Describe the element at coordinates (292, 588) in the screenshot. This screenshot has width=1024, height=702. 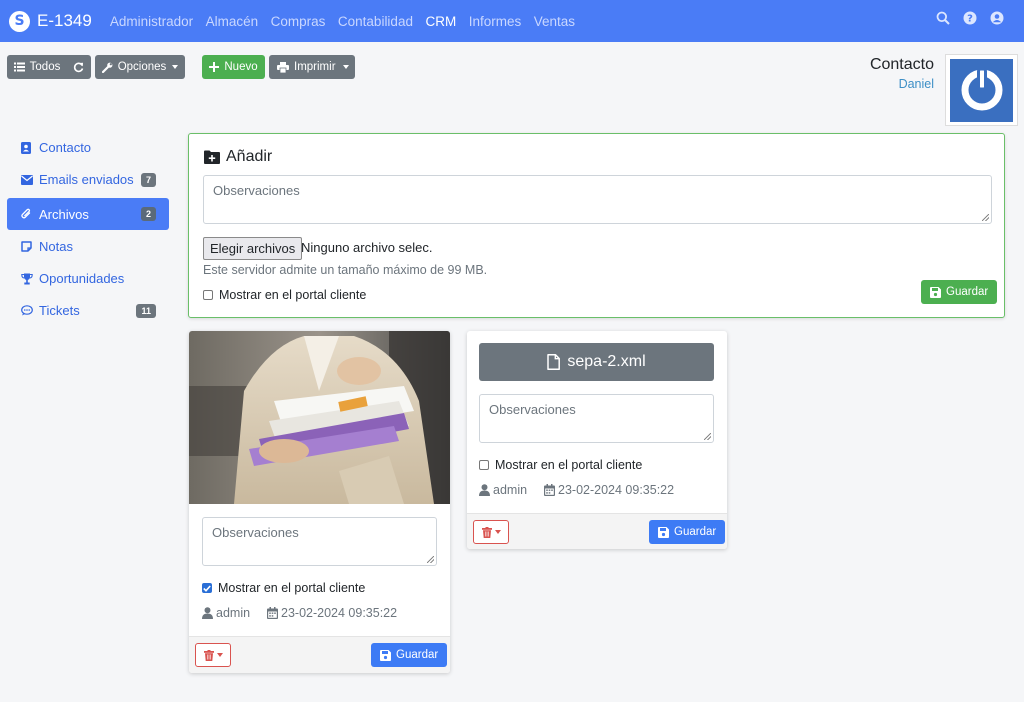
I see `portal-checkbox-label: Mostrar en el portal cliente` at that location.